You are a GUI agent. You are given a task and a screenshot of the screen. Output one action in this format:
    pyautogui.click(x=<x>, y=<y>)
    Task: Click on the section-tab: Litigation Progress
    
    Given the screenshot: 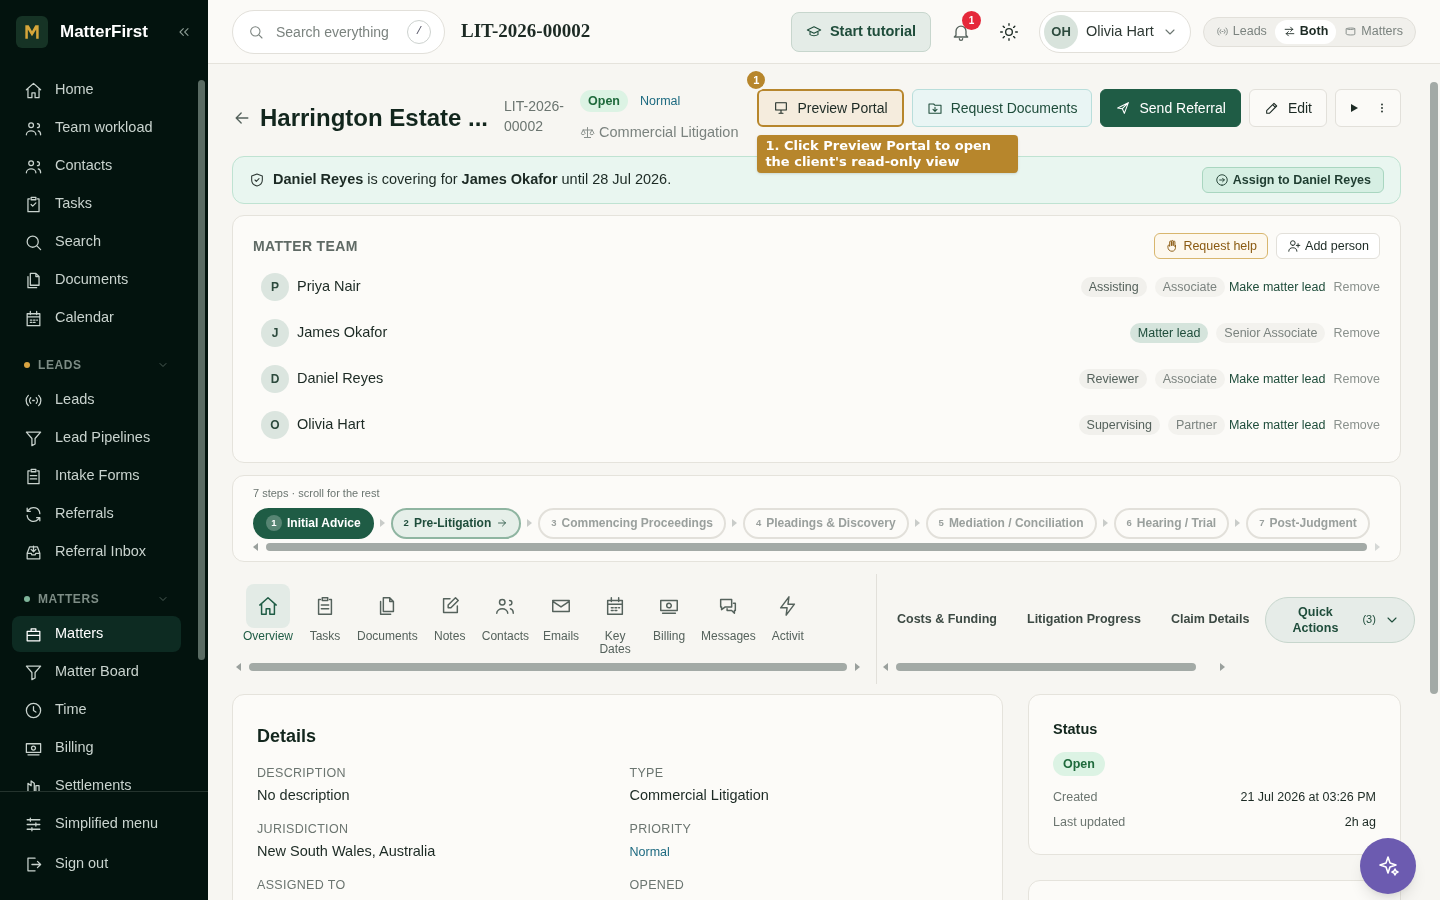 What is the action you would take?
    pyautogui.click(x=1084, y=619)
    